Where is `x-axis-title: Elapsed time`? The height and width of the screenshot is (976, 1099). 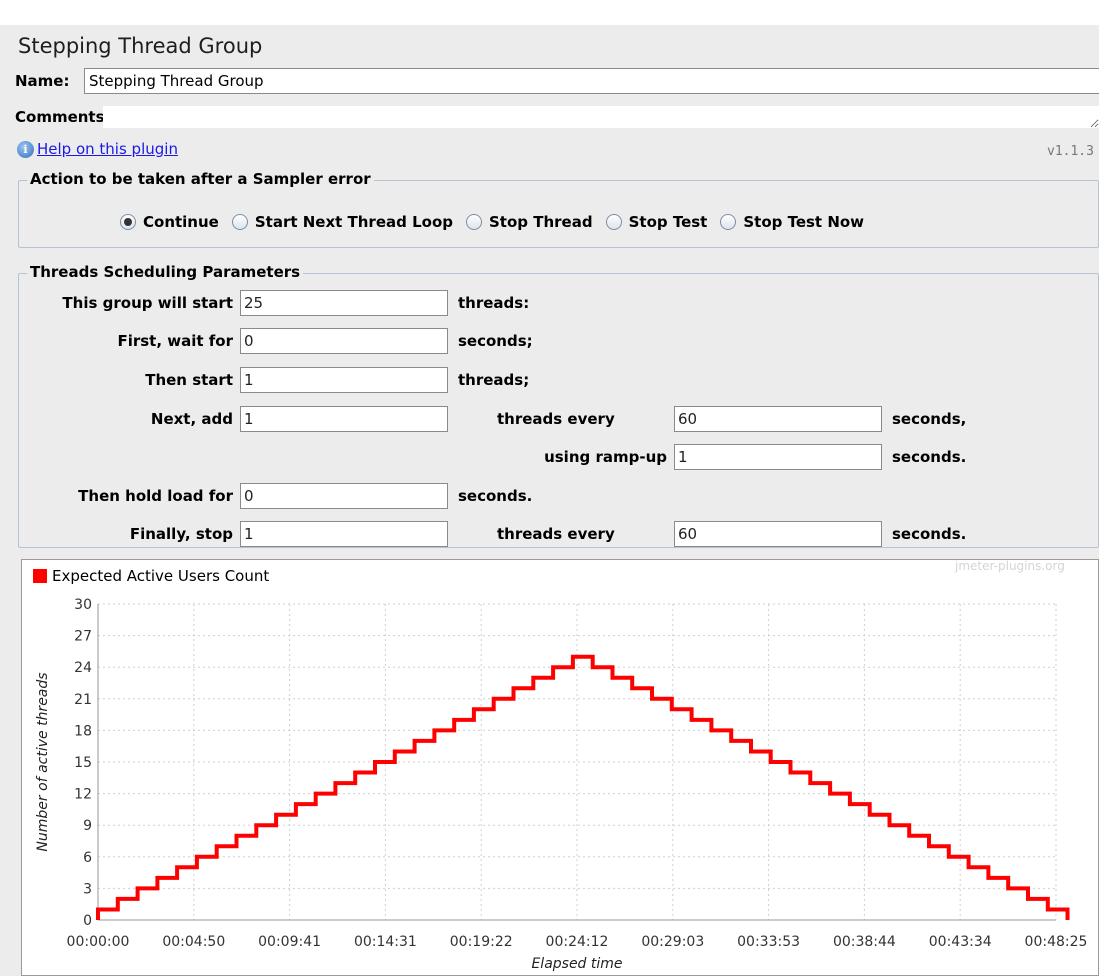 x-axis-title: Elapsed time is located at coordinates (576, 964).